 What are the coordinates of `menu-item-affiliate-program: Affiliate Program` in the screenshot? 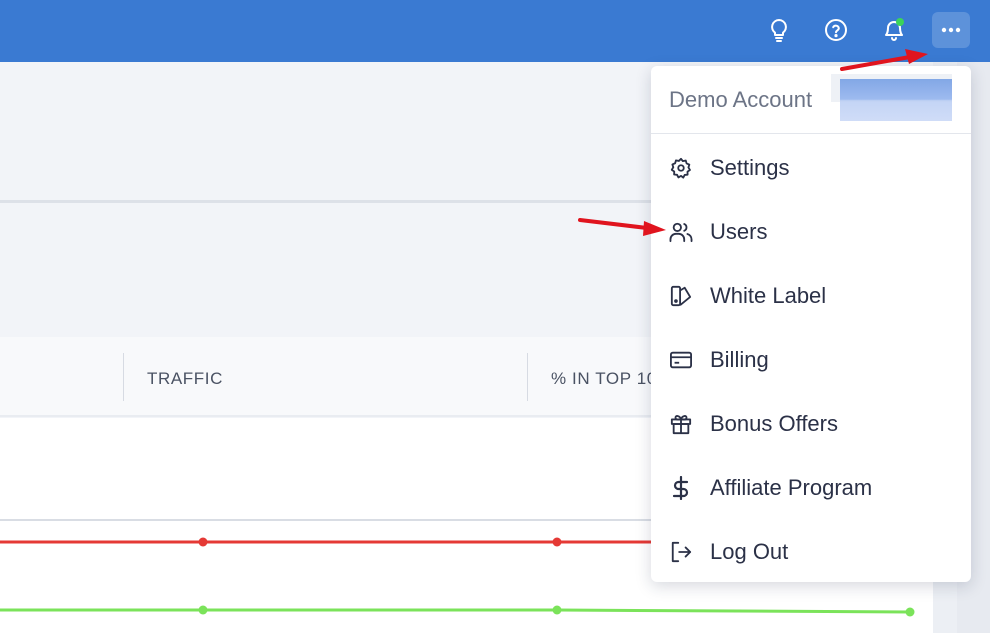 It's located at (811, 488).